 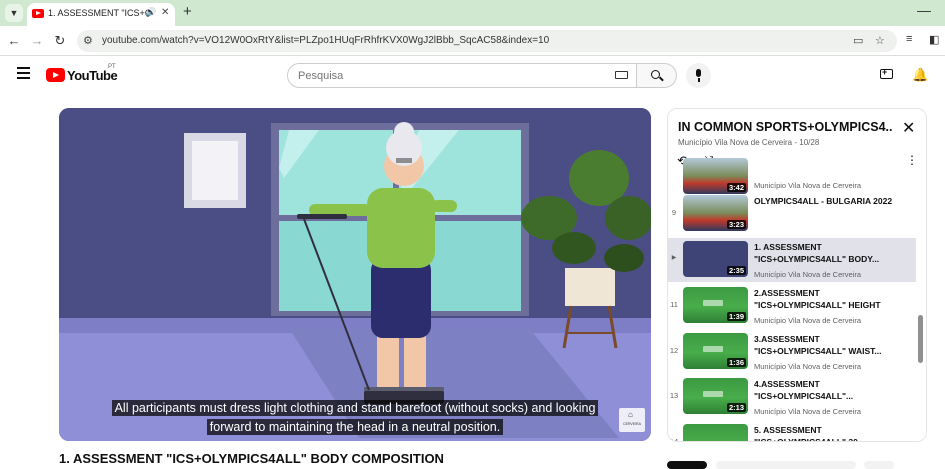 I want to click on item-index: 9, so click(x=674, y=212).